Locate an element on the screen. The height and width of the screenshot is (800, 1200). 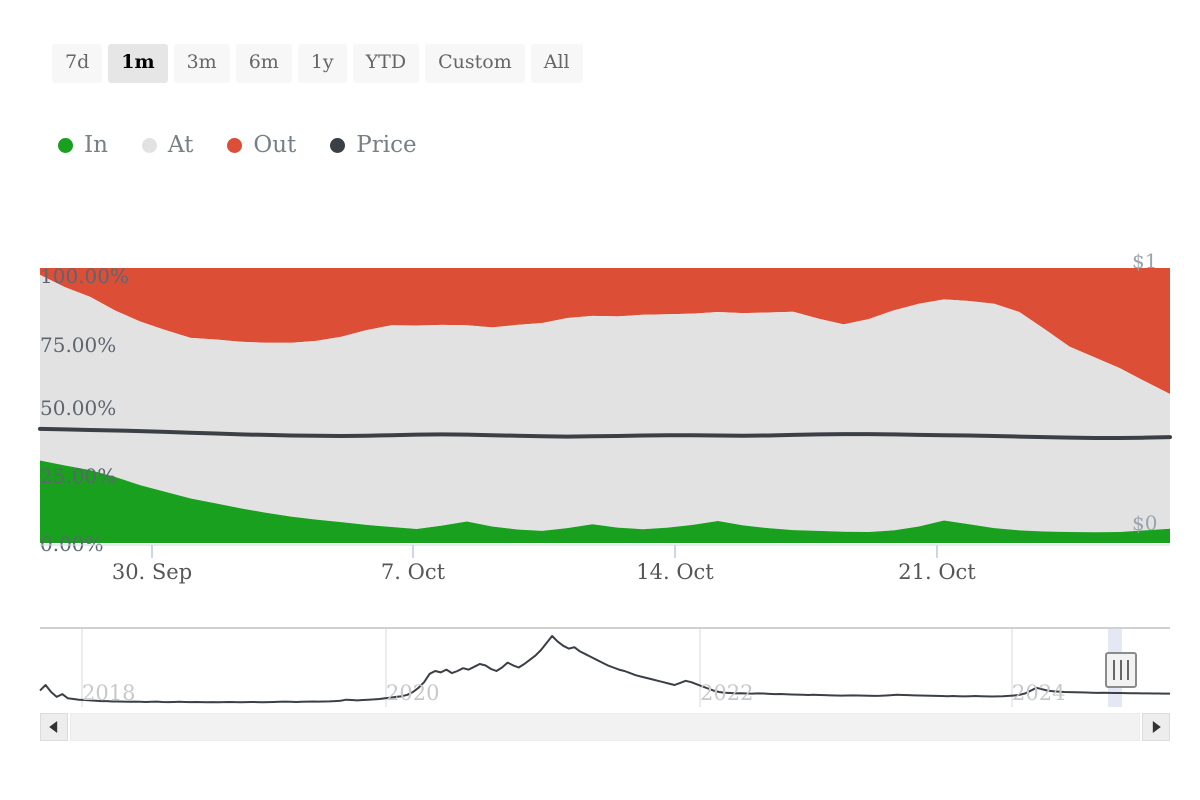
x-tick-label-1: 7. Oct is located at coordinates (413, 572).